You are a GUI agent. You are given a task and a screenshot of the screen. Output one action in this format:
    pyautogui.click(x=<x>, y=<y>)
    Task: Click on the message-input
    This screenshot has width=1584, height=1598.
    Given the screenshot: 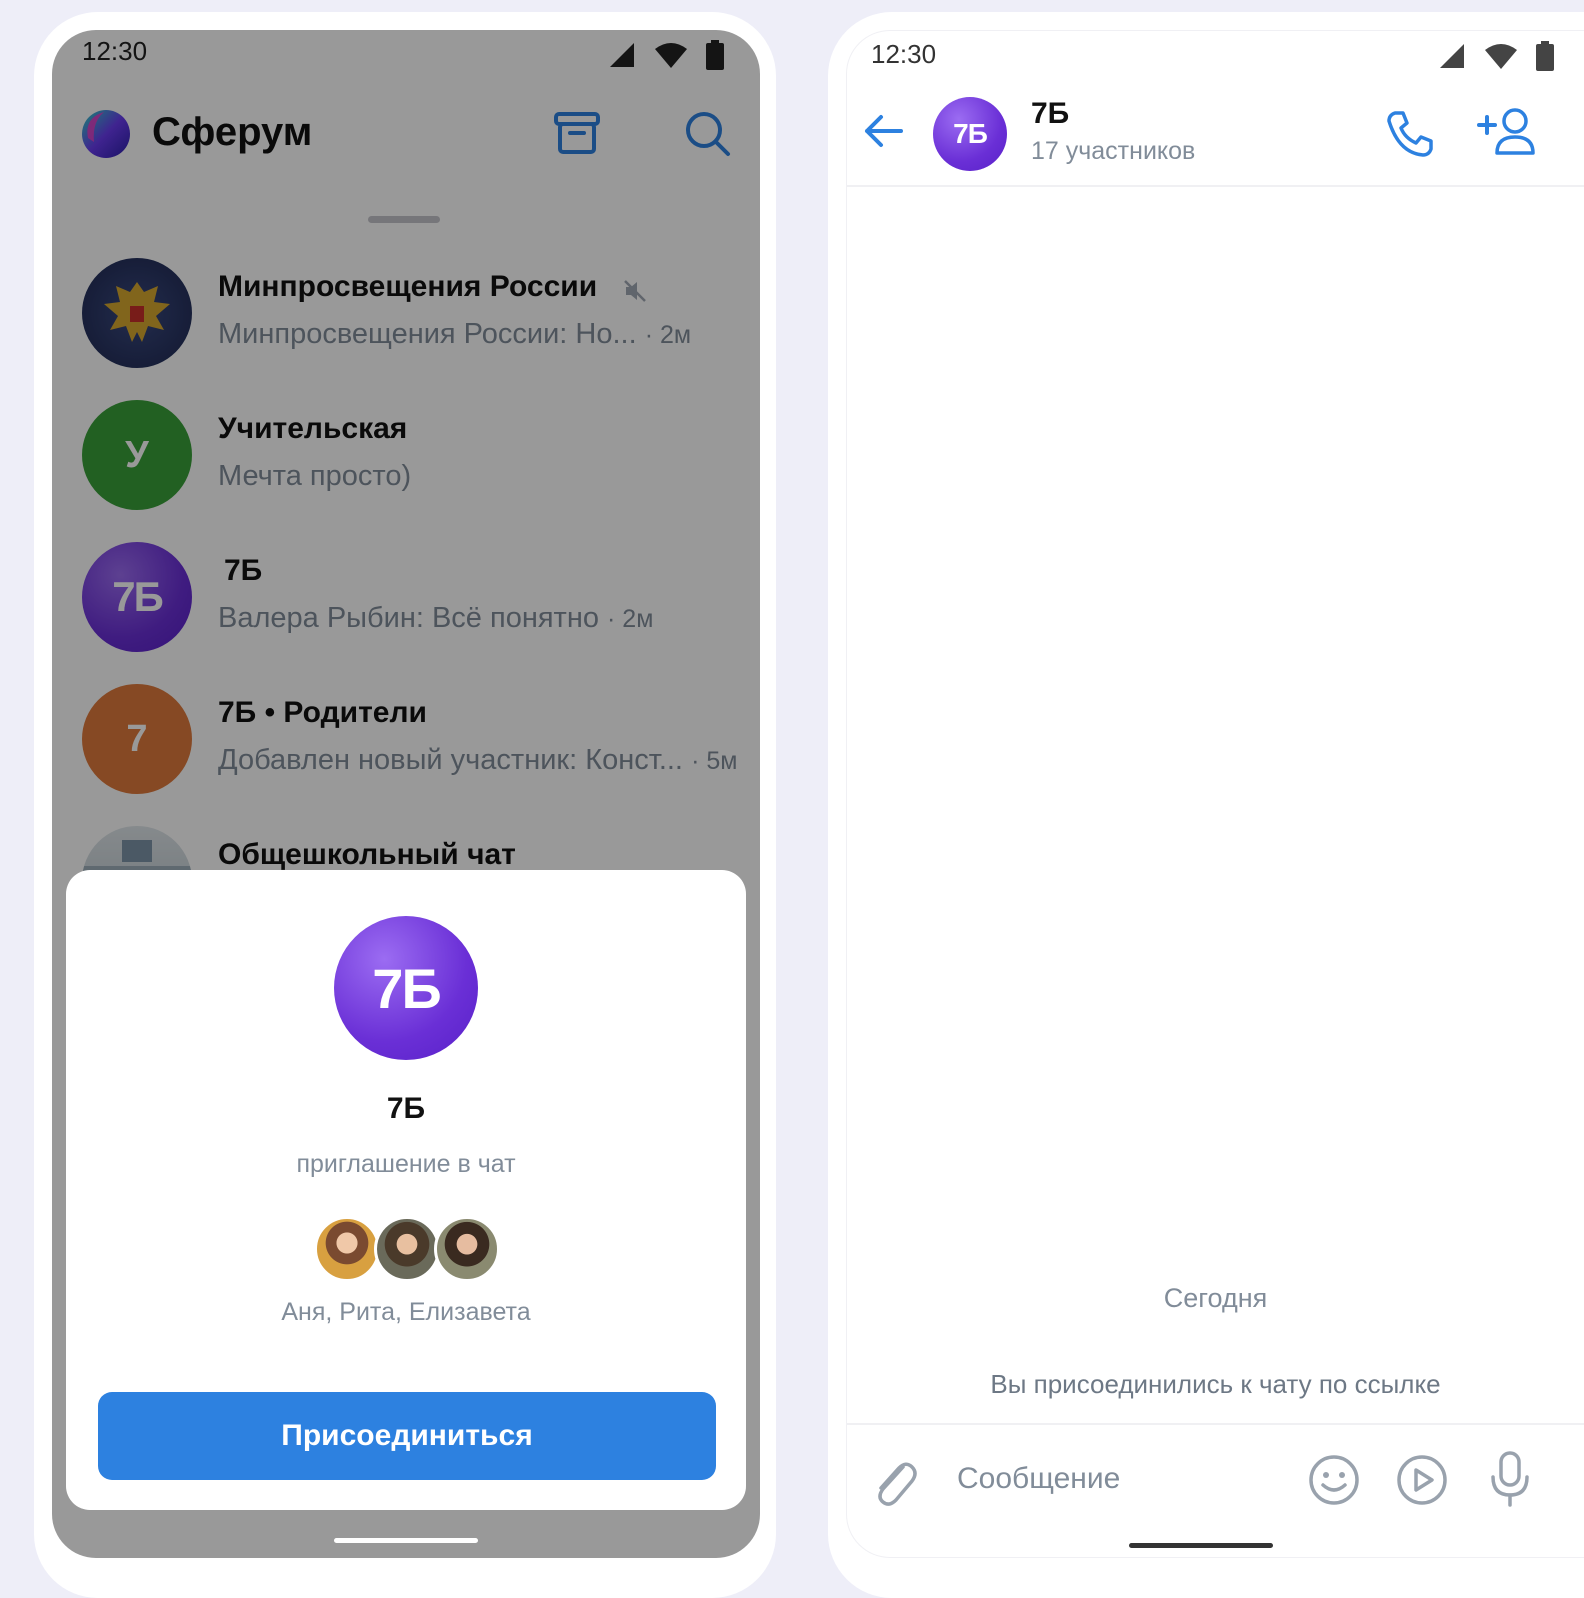 What is the action you would take?
    pyautogui.click(x=1122, y=1479)
    